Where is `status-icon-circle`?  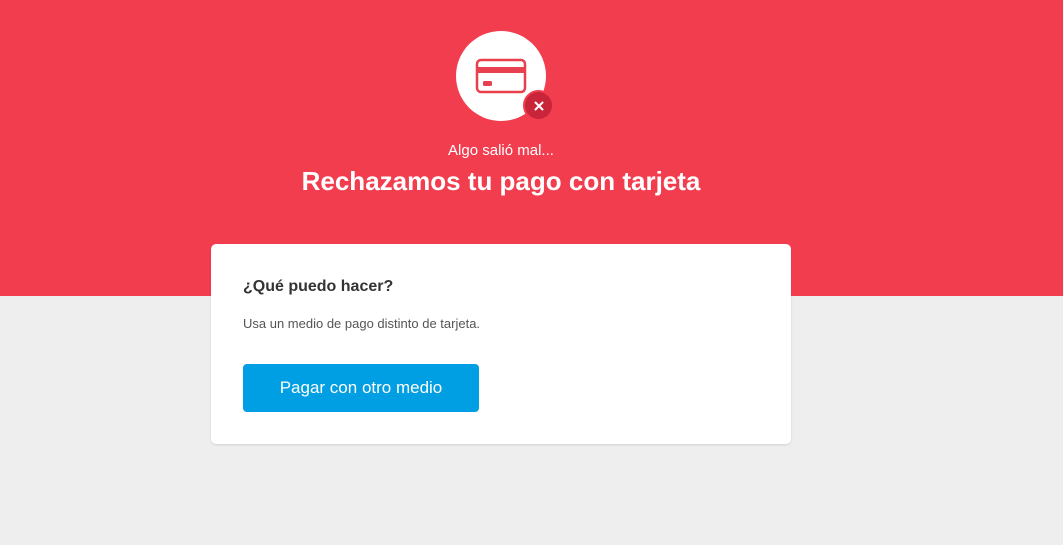
status-icon-circle is located at coordinates (505, 76).